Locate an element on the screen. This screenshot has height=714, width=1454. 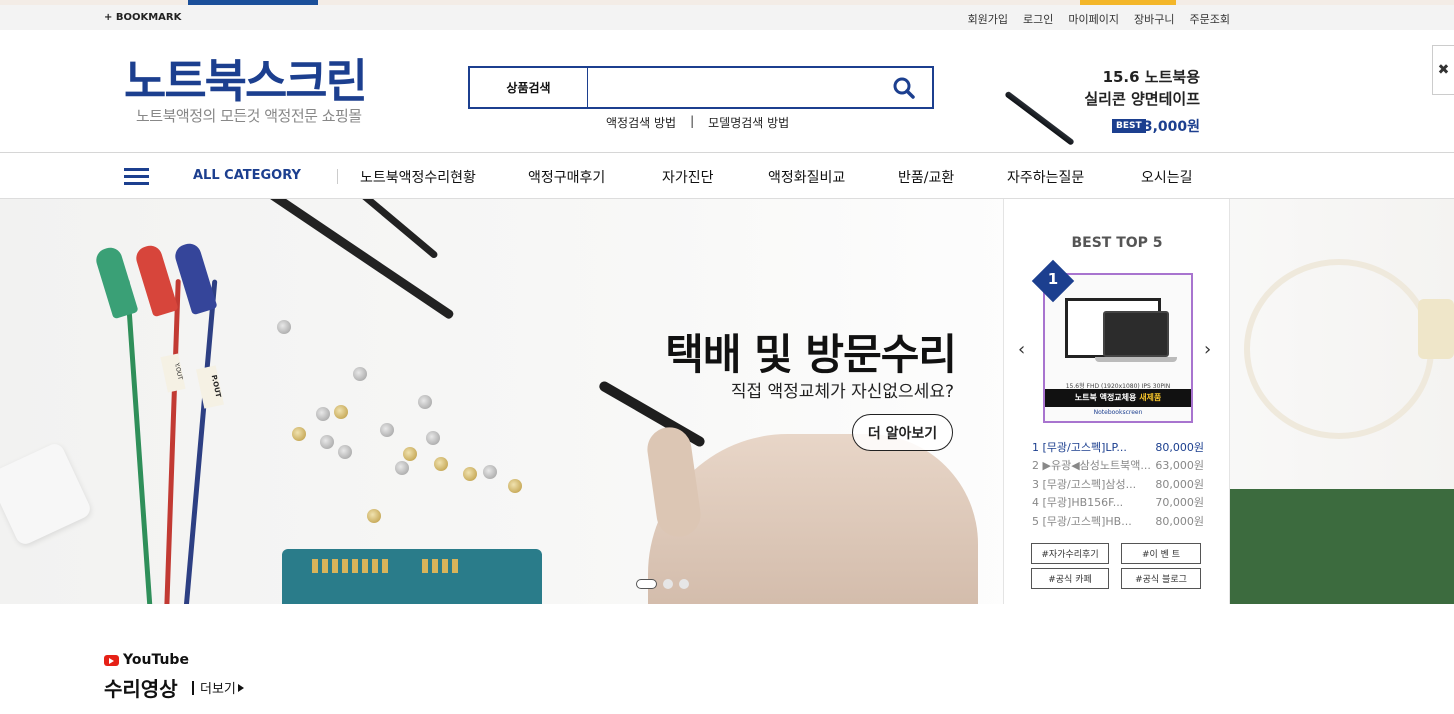
close-icon: ✖ is located at coordinates (1443, 70).